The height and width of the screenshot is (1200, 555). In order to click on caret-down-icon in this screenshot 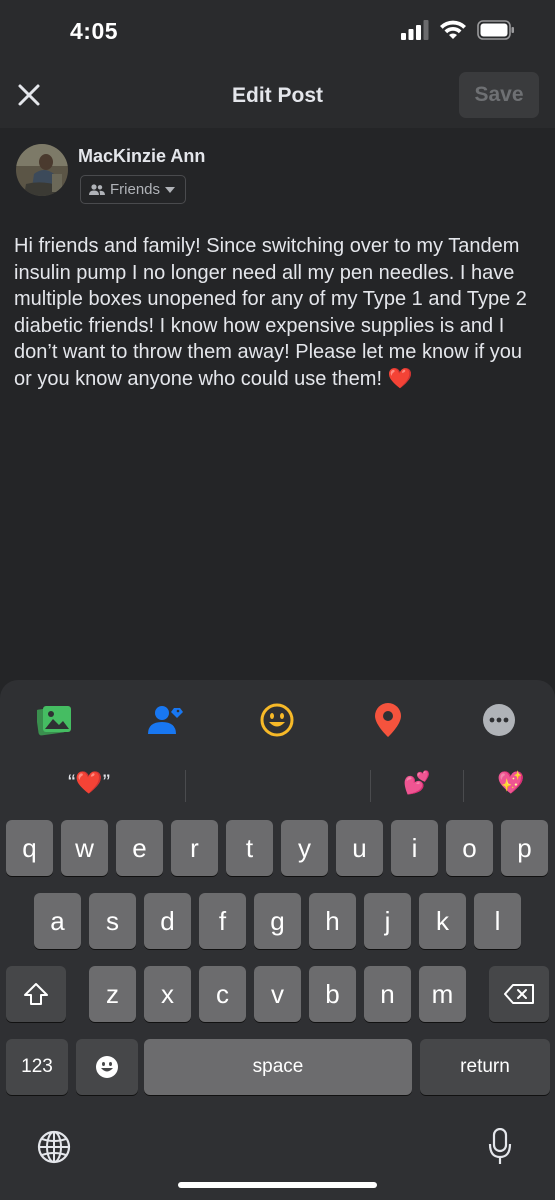, I will do `click(170, 189)`.